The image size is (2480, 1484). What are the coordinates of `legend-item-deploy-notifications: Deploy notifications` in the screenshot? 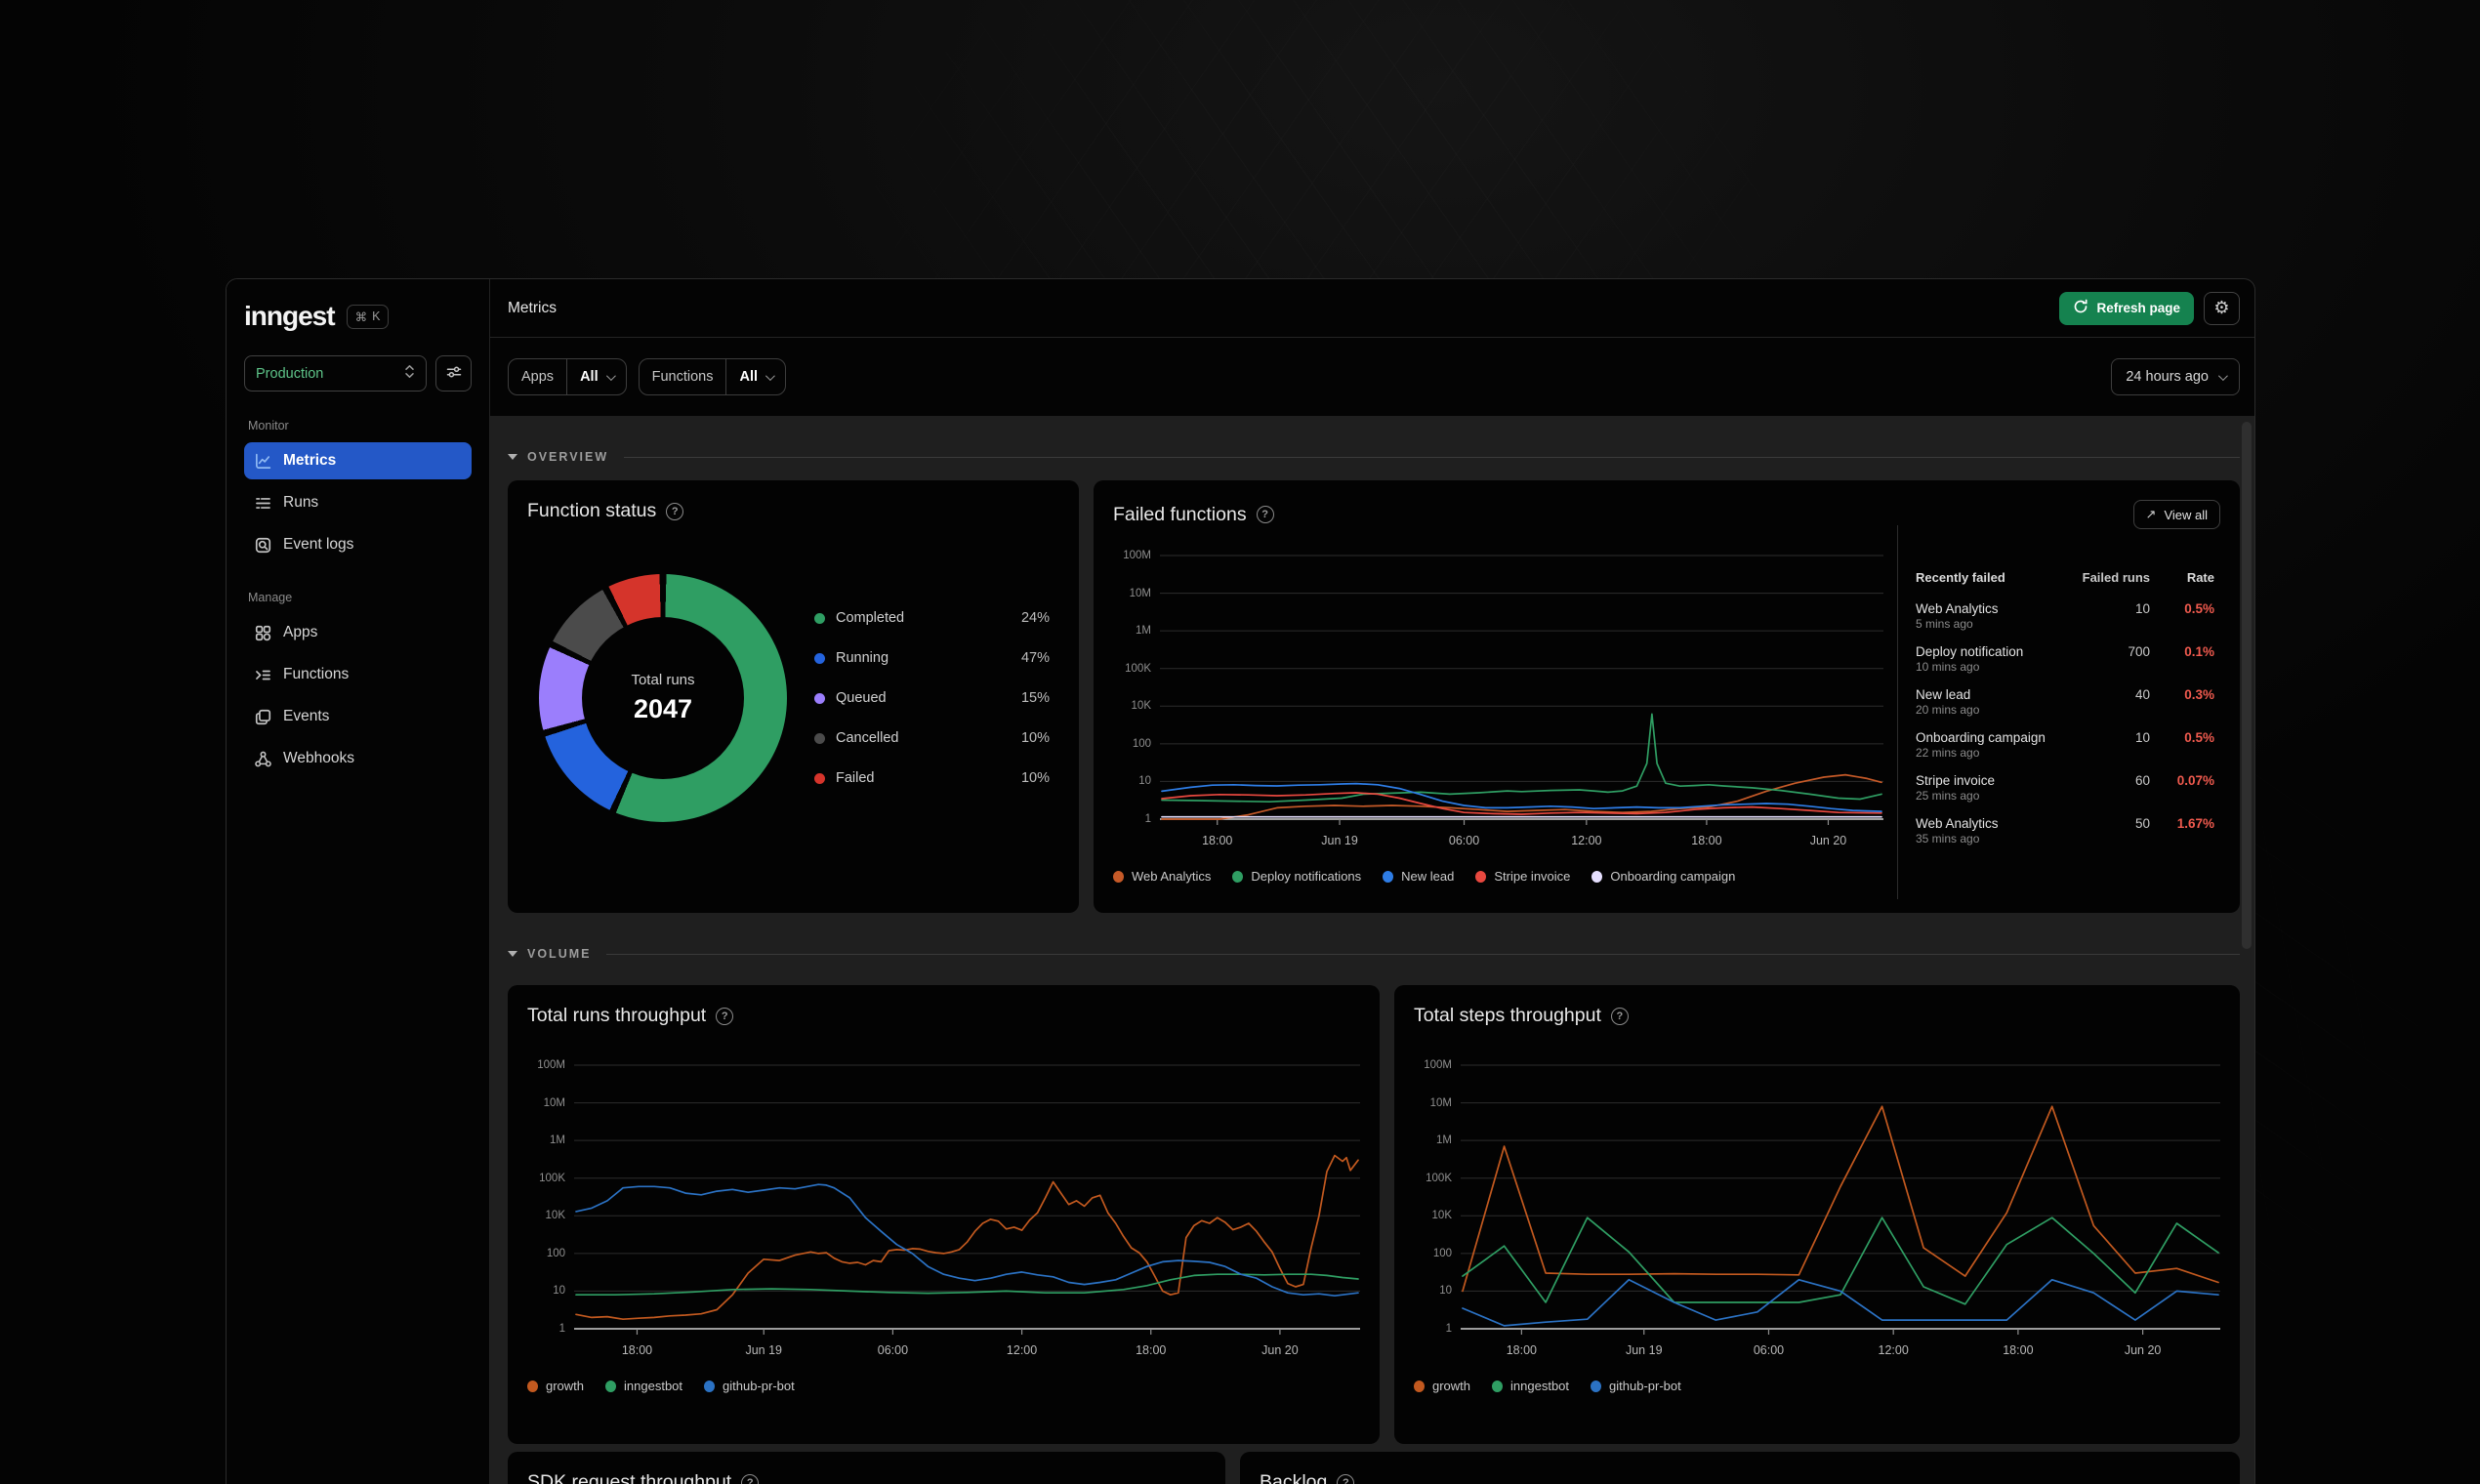 It's located at (1296, 877).